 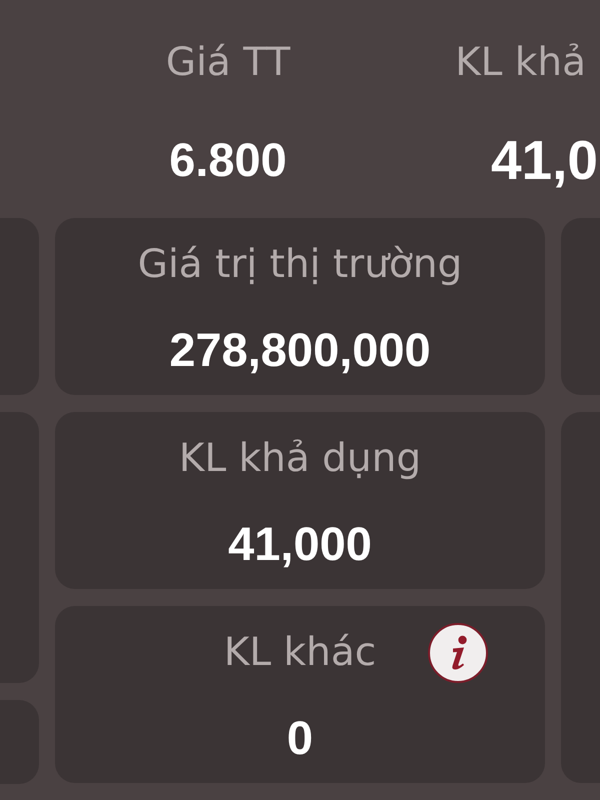 I want to click on column-value: 6.800, so click(x=228, y=160).